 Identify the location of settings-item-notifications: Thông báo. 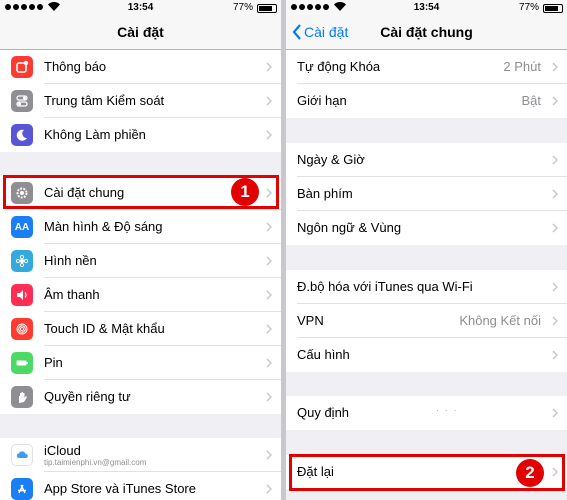
(140, 67).